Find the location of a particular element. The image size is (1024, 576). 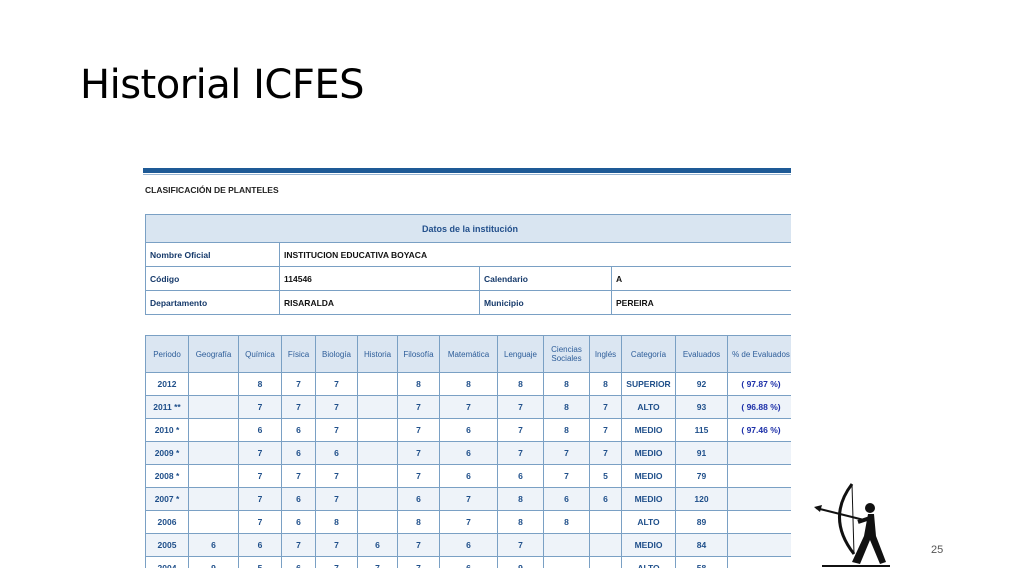

column-header: % de Evaluados is located at coordinates (759, 354).